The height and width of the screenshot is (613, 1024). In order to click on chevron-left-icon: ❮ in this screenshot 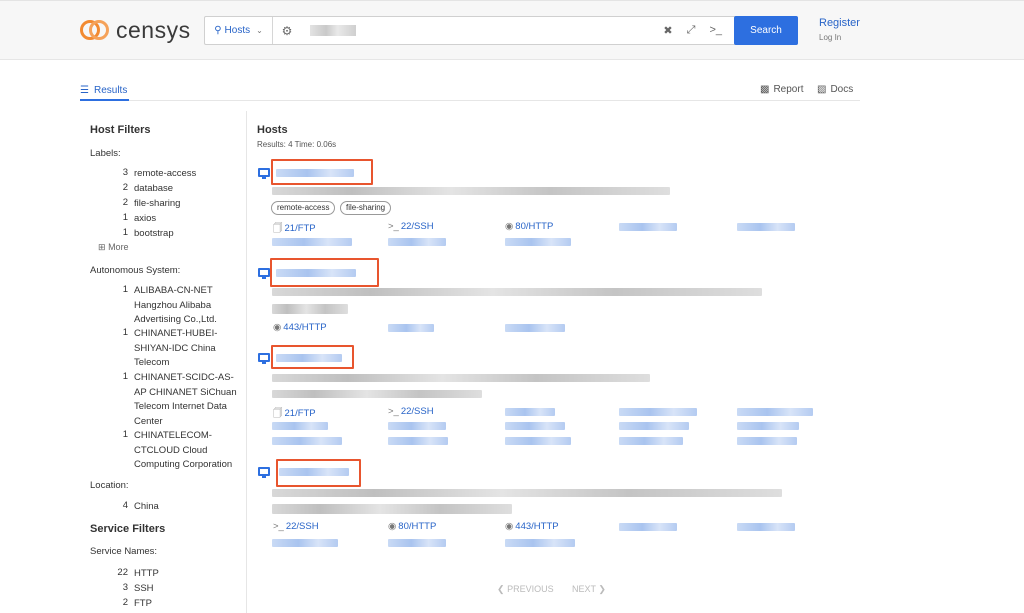, I will do `click(501, 589)`.